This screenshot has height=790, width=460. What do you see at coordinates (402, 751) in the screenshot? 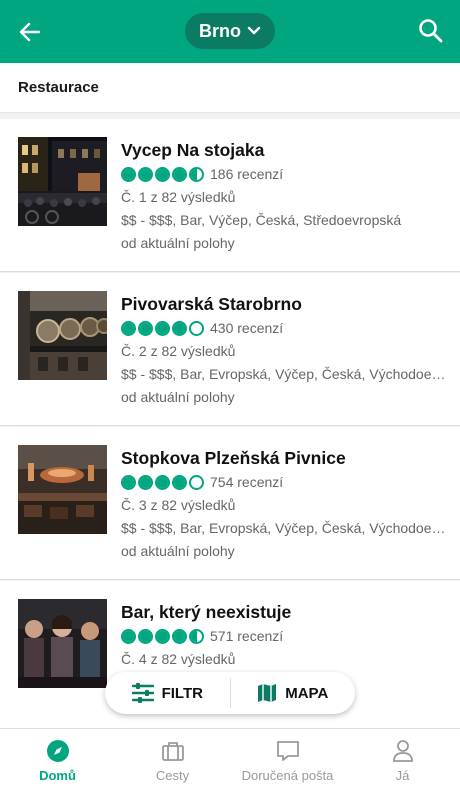
I see `person-icon` at bounding box center [402, 751].